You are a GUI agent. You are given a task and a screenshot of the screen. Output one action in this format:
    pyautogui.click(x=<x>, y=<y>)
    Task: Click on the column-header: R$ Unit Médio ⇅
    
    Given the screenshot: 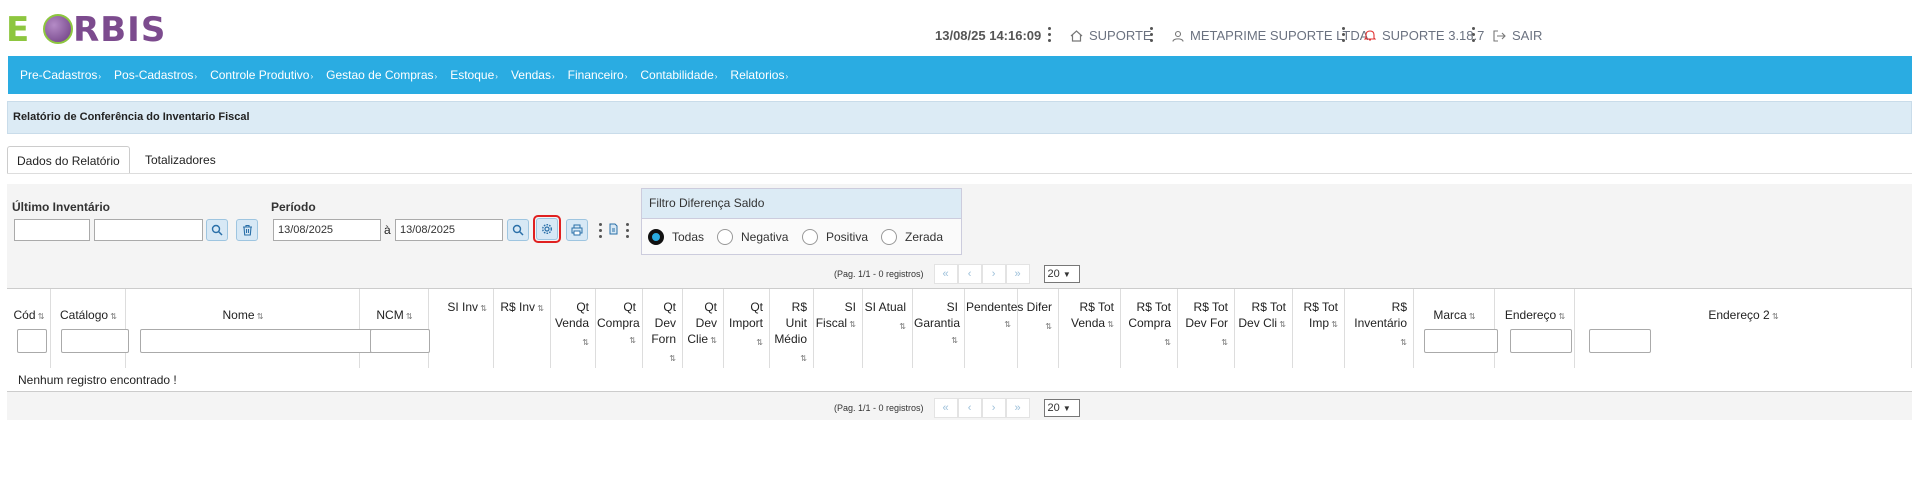 What is the action you would take?
    pyautogui.click(x=792, y=329)
    